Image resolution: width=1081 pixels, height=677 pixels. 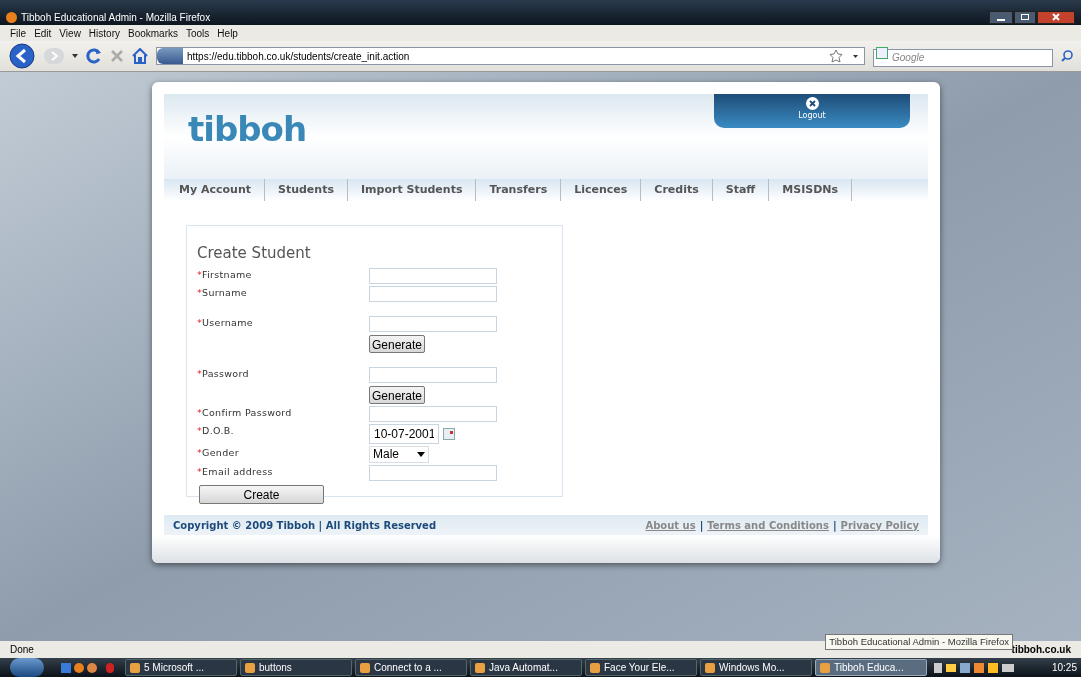 What do you see at coordinates (43, 33) in the screenshot?
I see `menu-item: Edit` at bounding box center [43, 33].